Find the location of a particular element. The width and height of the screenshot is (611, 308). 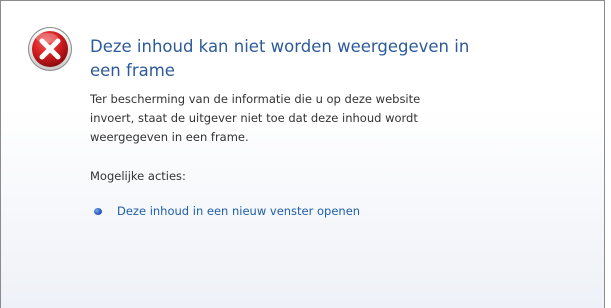

open-in-new-window-link: Deze inhoud in een nieuw venster openen is located at coordinates (238, 211).